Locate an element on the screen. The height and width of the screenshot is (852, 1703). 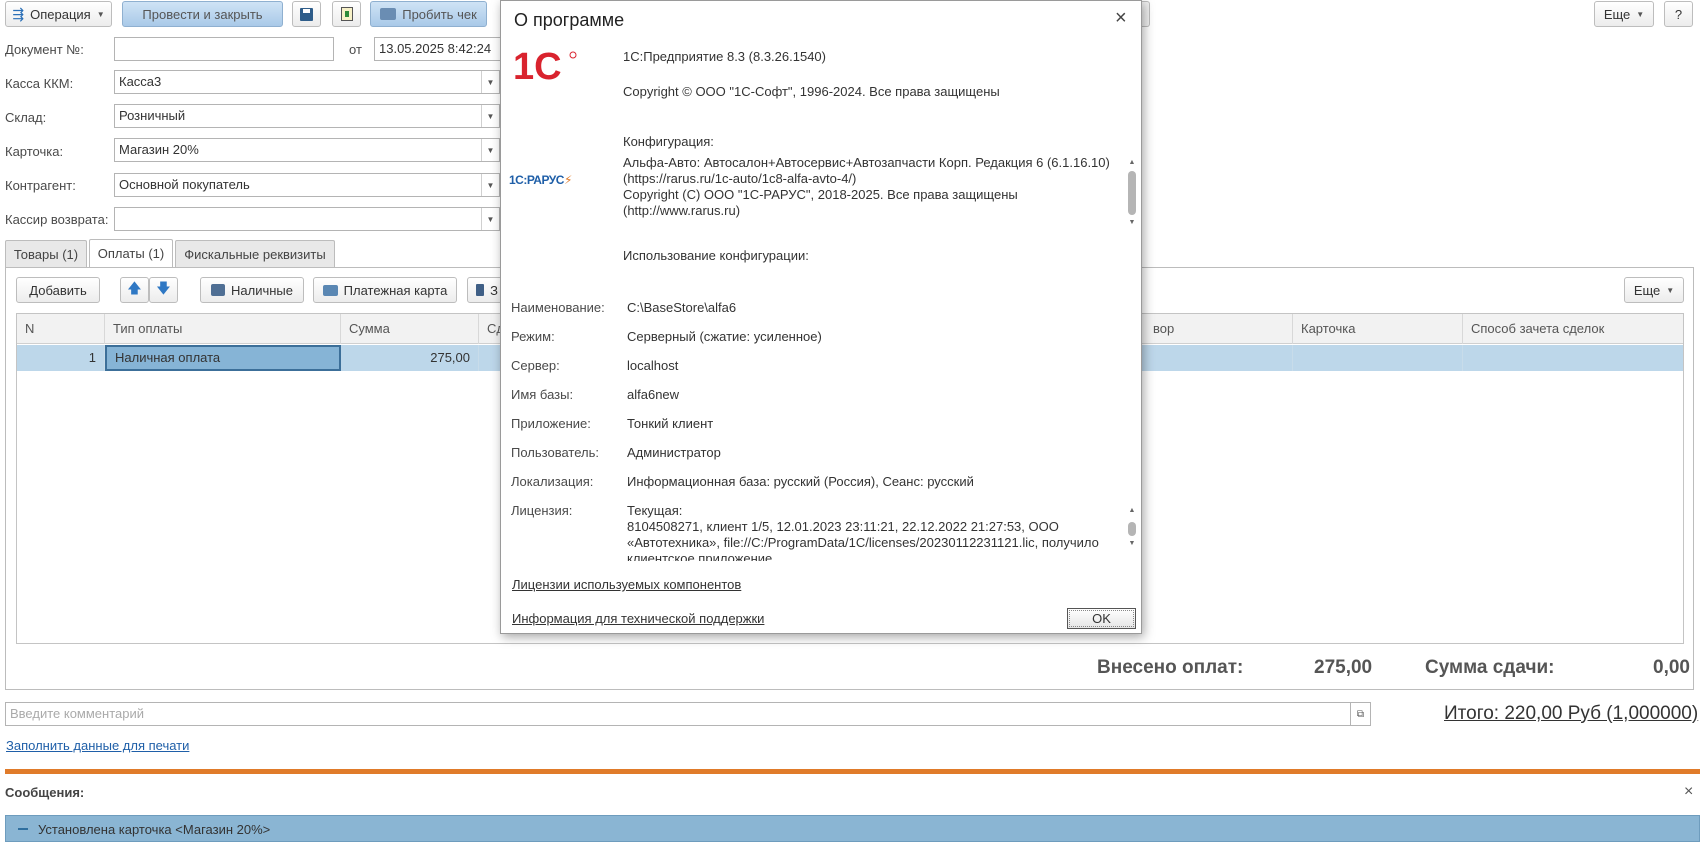
payment-card-icon is located at coordinates (330, 290).